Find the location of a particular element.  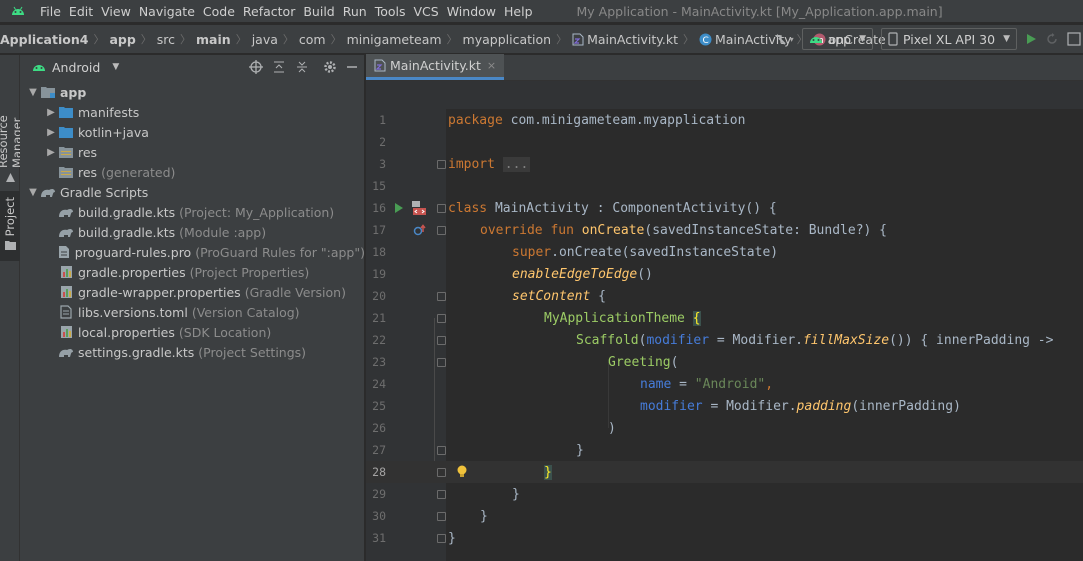

project-view-select: Android is located at coordinates (76, 67).